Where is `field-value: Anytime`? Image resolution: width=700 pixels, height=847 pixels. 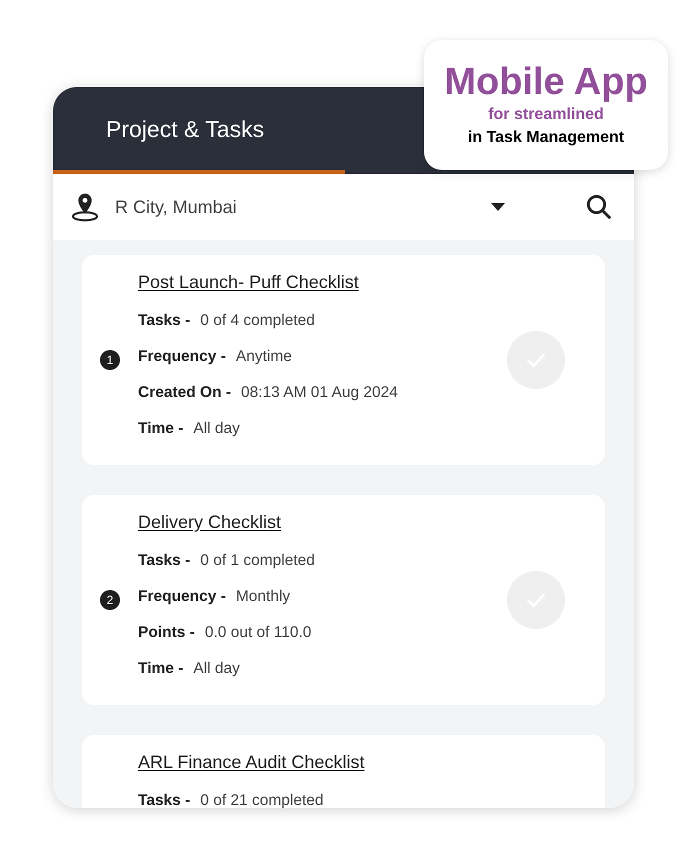 field-value: Anytime is located at coordinates (264, 357).